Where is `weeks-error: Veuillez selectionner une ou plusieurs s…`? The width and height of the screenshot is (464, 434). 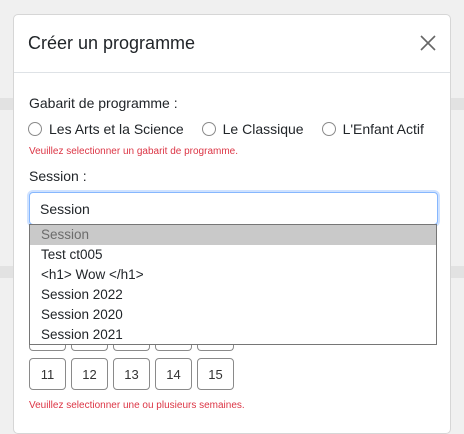 weeks-error: Veuillez selectionner une ou plusieurs s… is located at coordinates (137, 405).